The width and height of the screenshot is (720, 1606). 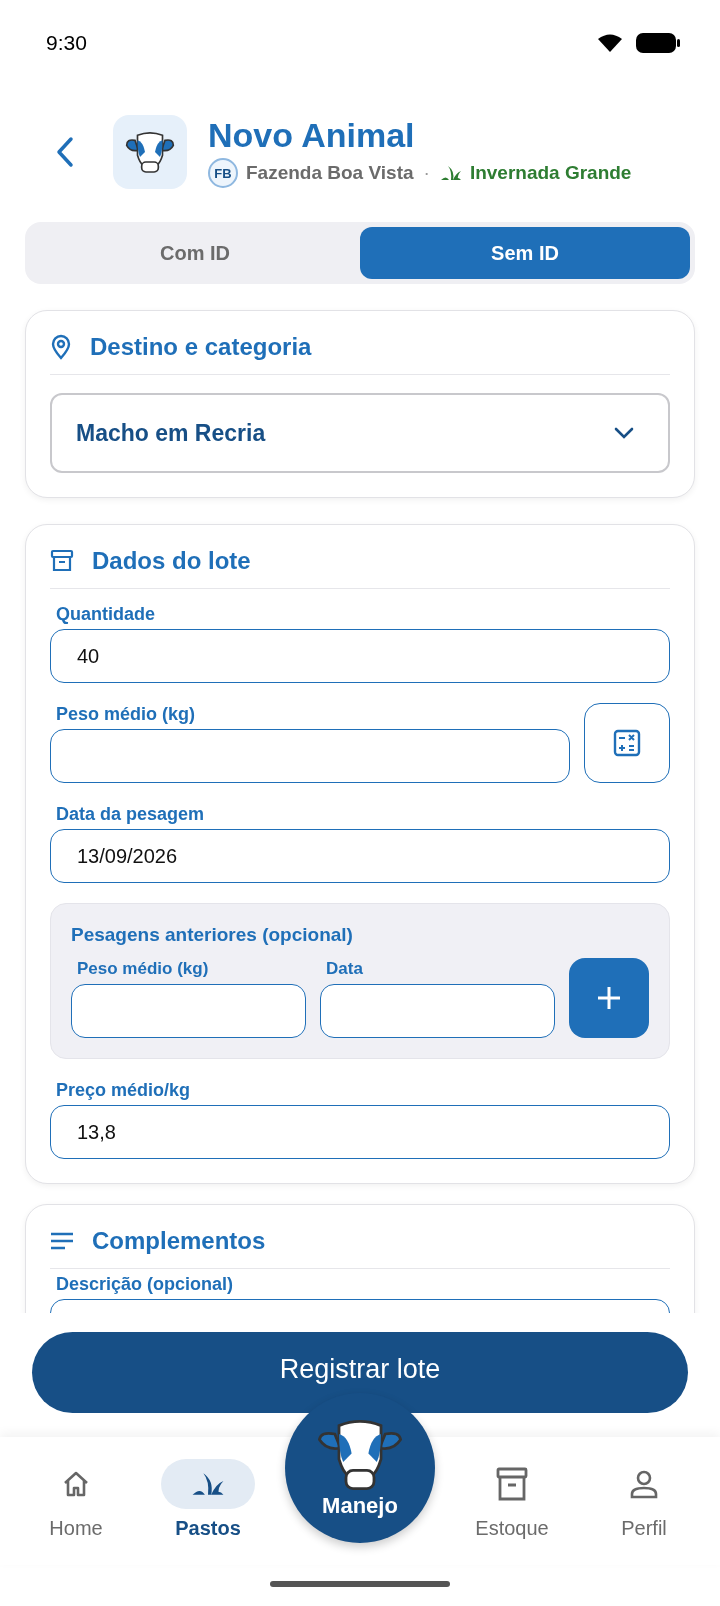 What do you see at coordinates (76, 1489) in the screenshot?
I see `nav-tab: Home` at bounding box center [76, 1489].